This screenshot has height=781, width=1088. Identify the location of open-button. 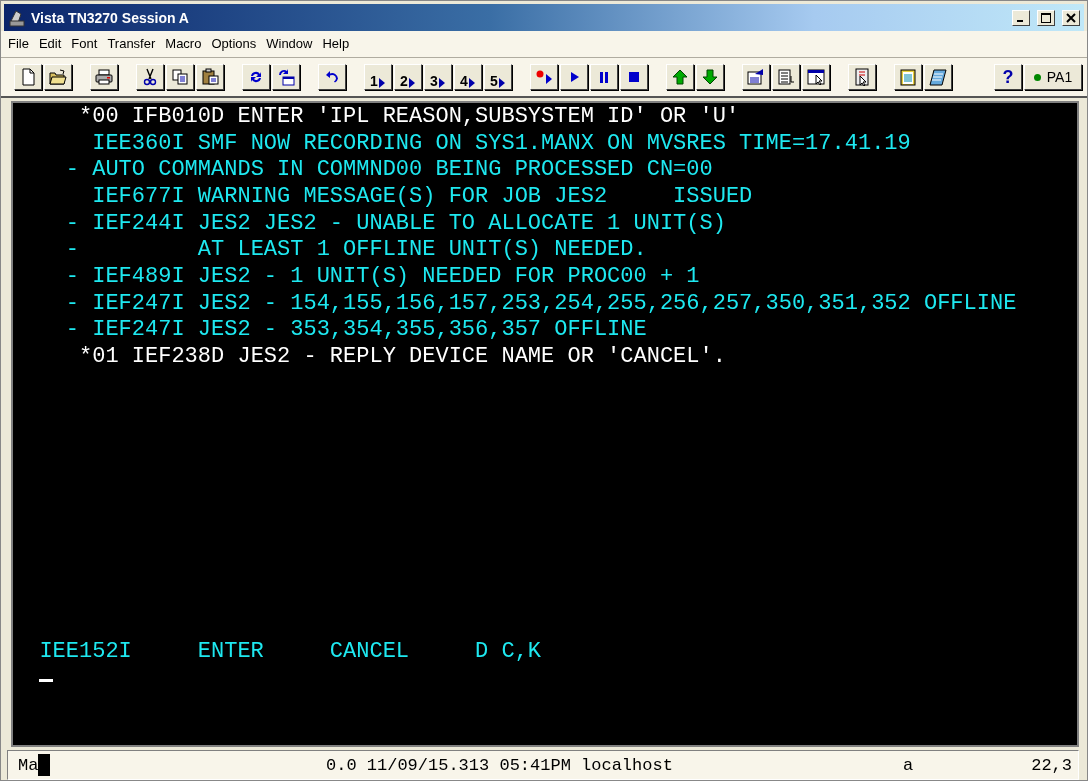
(58, 77).